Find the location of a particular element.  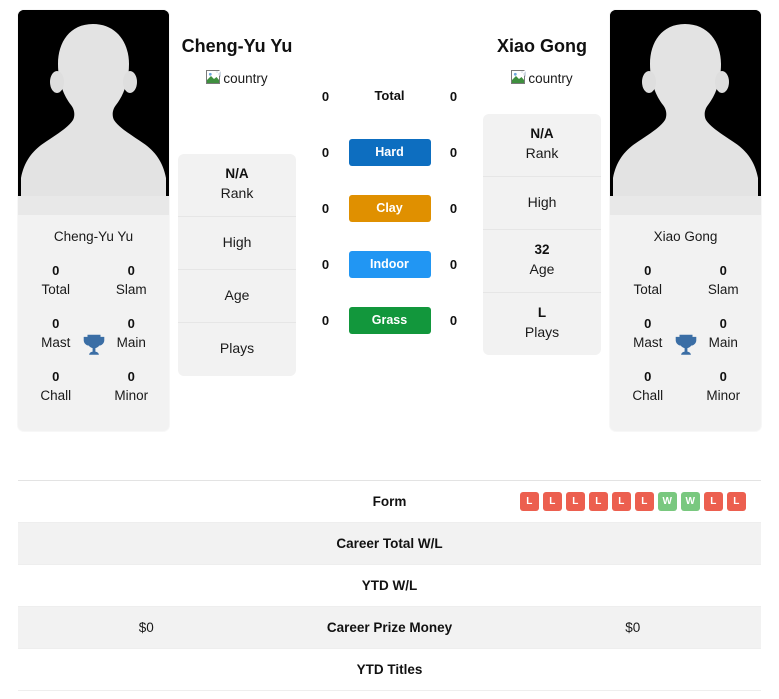

form-badge-2: L is located at coordinates (552, 501).